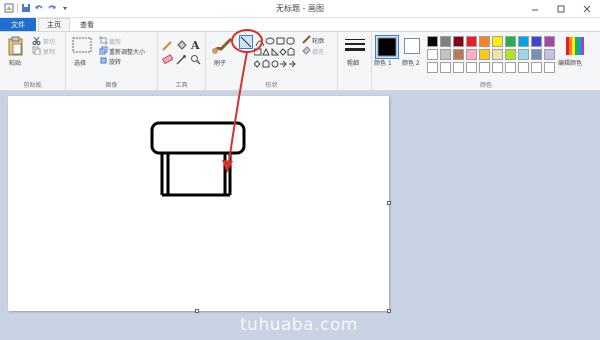 This screenshot has height=340, width=600. What do you see at coordinates (299, 325) in the screenshot?
I see `watermark-text: tuhuaba.com` at bounding box center [299, 325].